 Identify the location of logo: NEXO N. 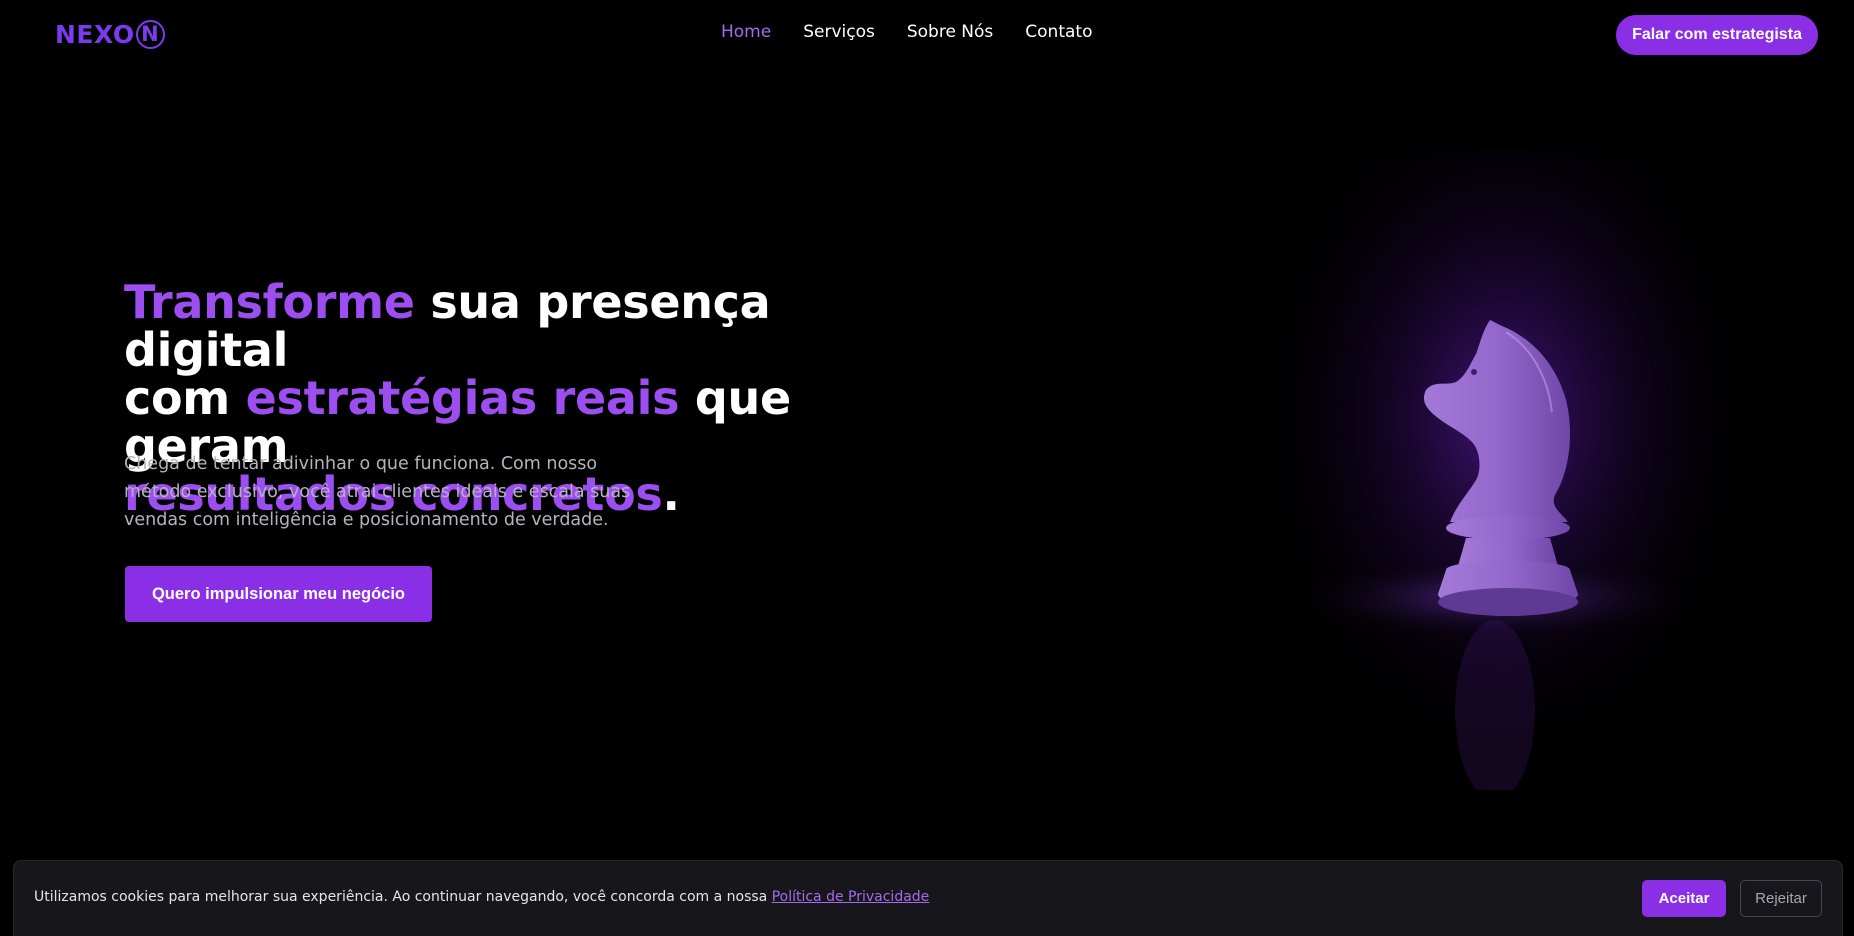
(110, 34).